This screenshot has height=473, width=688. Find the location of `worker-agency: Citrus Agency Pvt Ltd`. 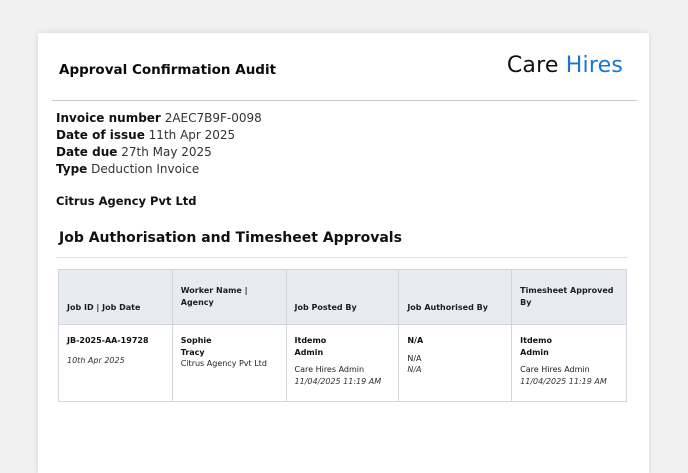

worker-agency: Citrus Agency Pvt Ltd is located at coordinates (223, 363).